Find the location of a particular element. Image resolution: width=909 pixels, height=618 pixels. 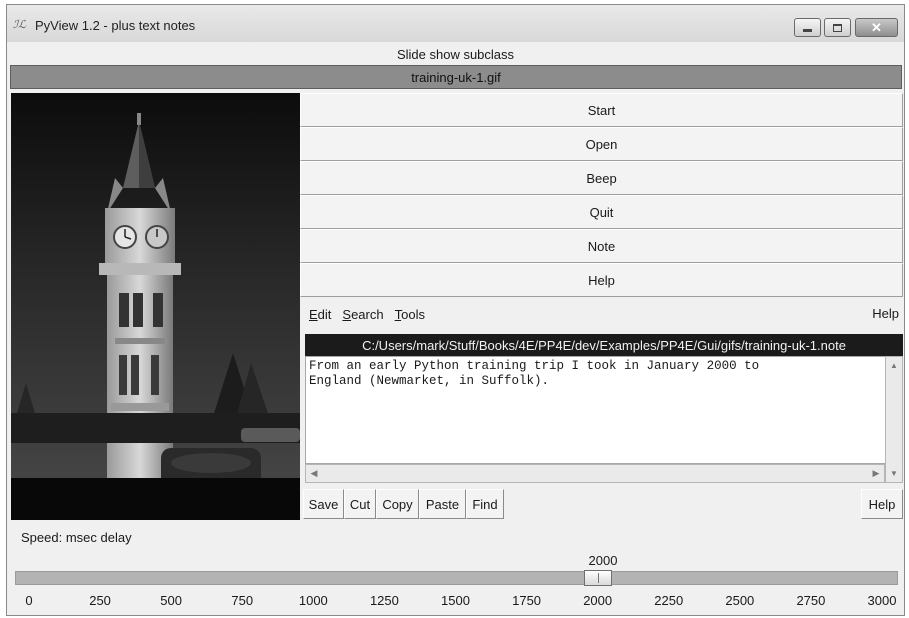

speed-tick-label: 750 is located at coordinates (242, 600).